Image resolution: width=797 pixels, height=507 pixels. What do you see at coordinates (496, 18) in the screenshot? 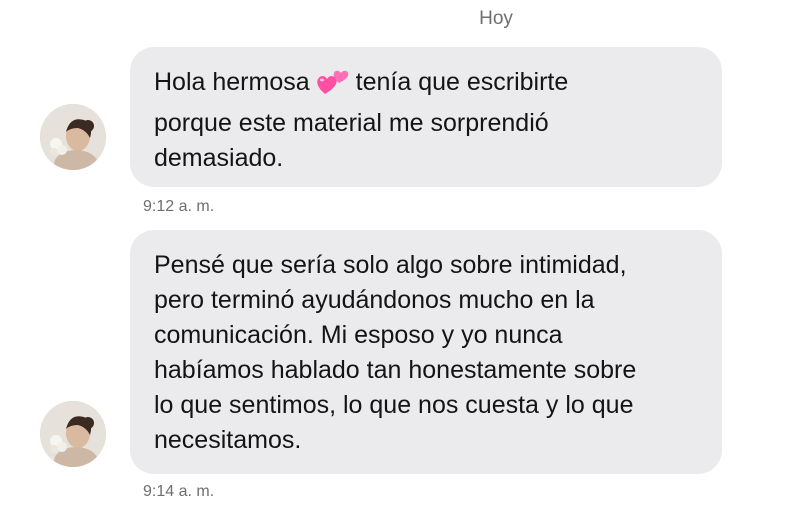
I see `day-separator: Hoy` at bounding box center [496, 18].